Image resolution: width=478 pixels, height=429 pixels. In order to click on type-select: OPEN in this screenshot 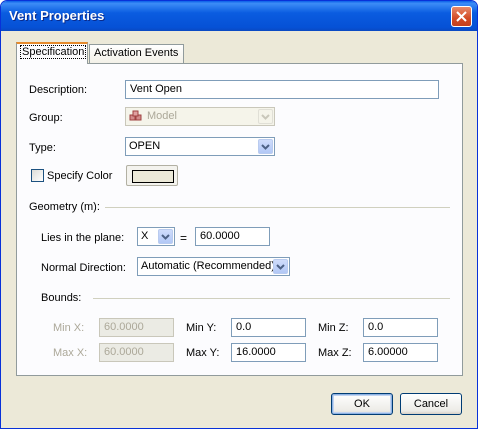, I will do `click(200, 146)`.